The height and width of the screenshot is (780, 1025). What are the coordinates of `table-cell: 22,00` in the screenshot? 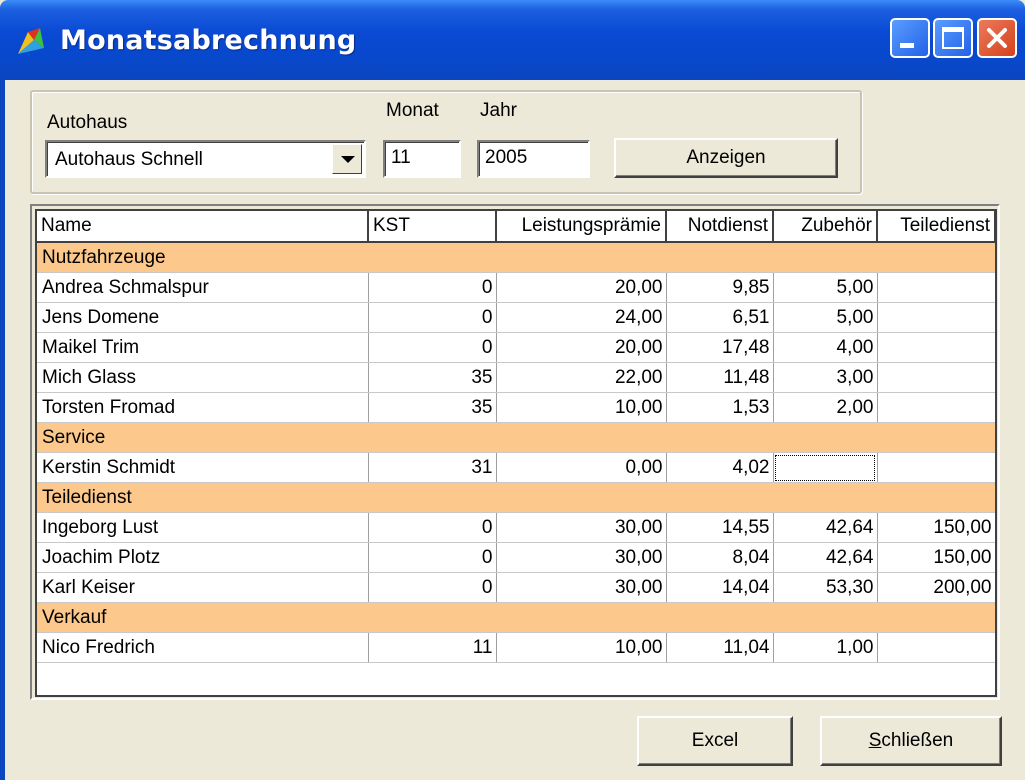 It's located at (581, 377).